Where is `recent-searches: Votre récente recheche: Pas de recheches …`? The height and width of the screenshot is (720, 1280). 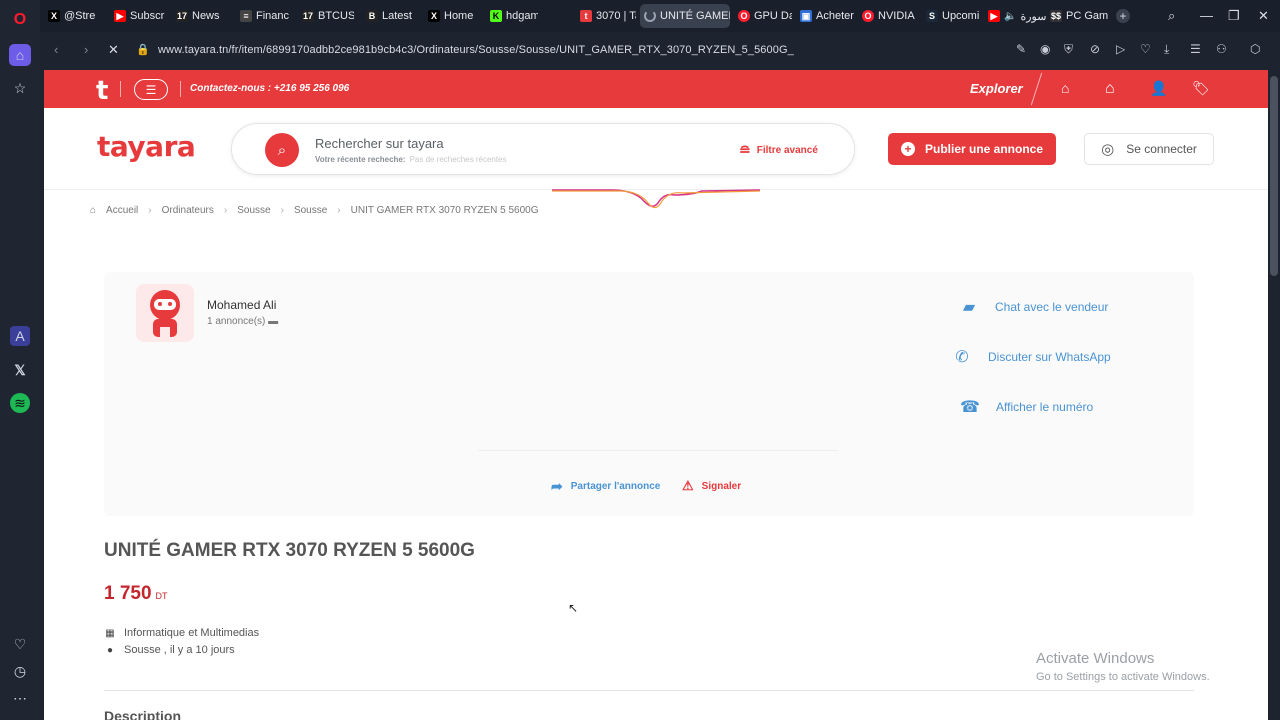 recent-searches: Votre récente recheche: Pas de recheches … is located at coordinates (411, 159).